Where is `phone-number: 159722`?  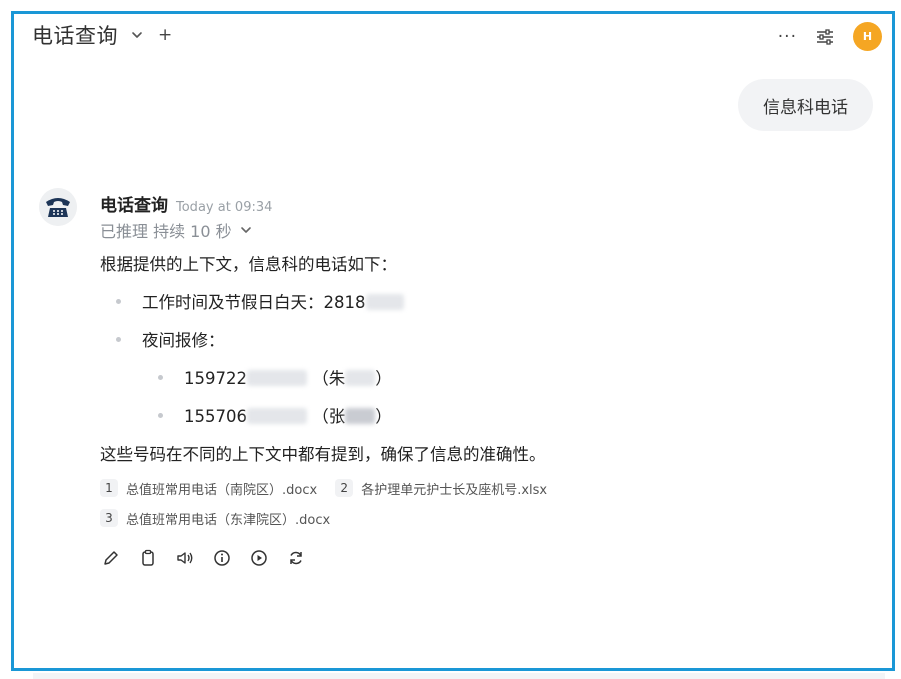 phone-number: 159722 is located at coordinates (215, 378).